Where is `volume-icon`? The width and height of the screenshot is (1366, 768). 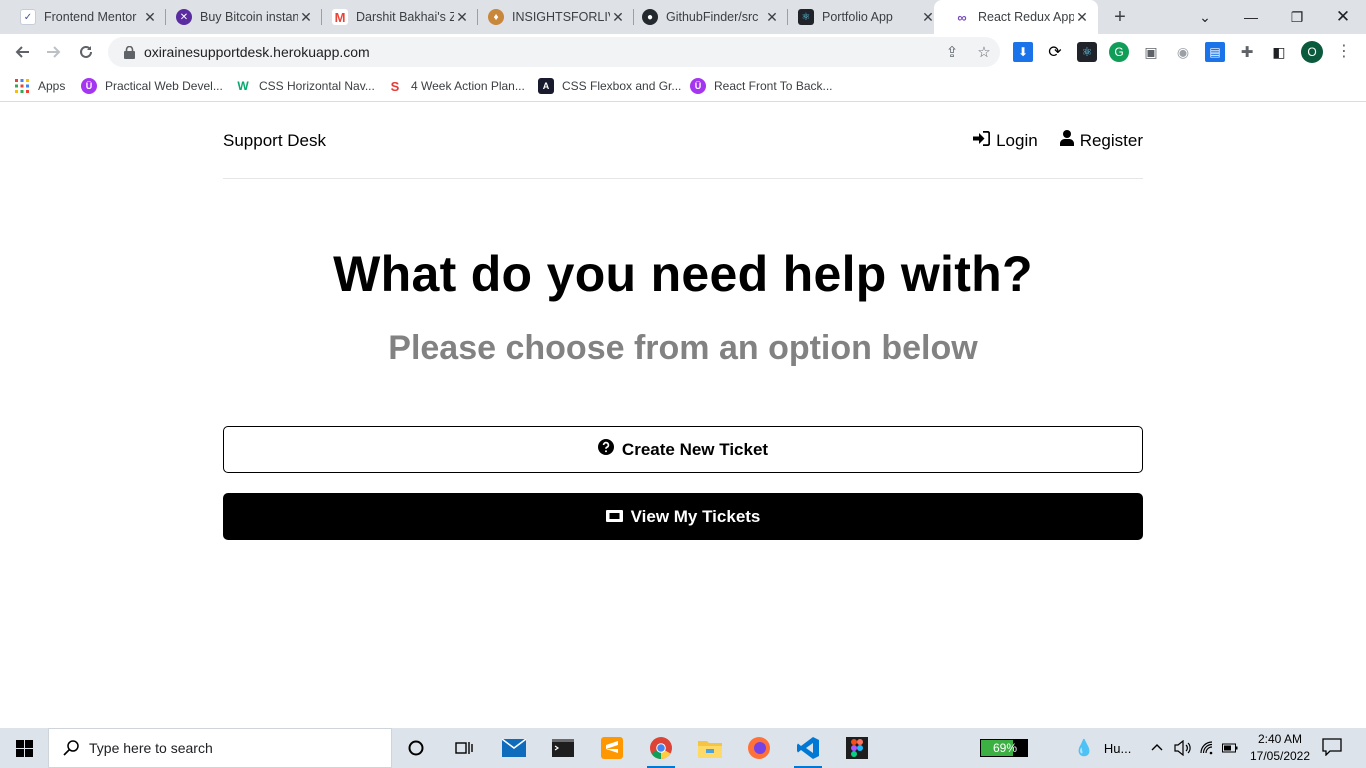
volume-icon is located at coordinates (1183, 748).